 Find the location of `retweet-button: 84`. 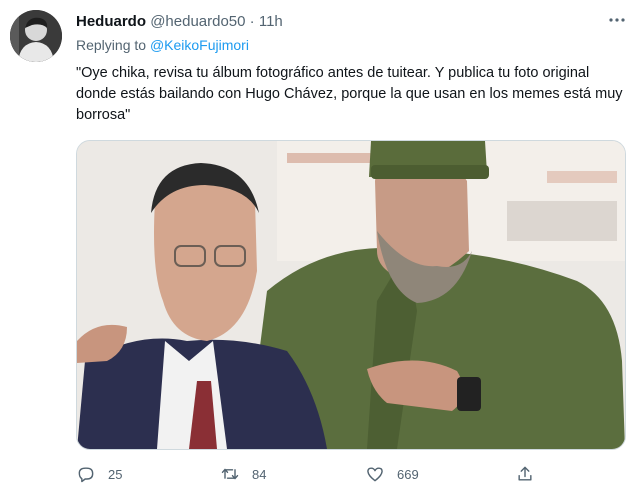

retweet-button: 84 is located at coordinates (243, 474).